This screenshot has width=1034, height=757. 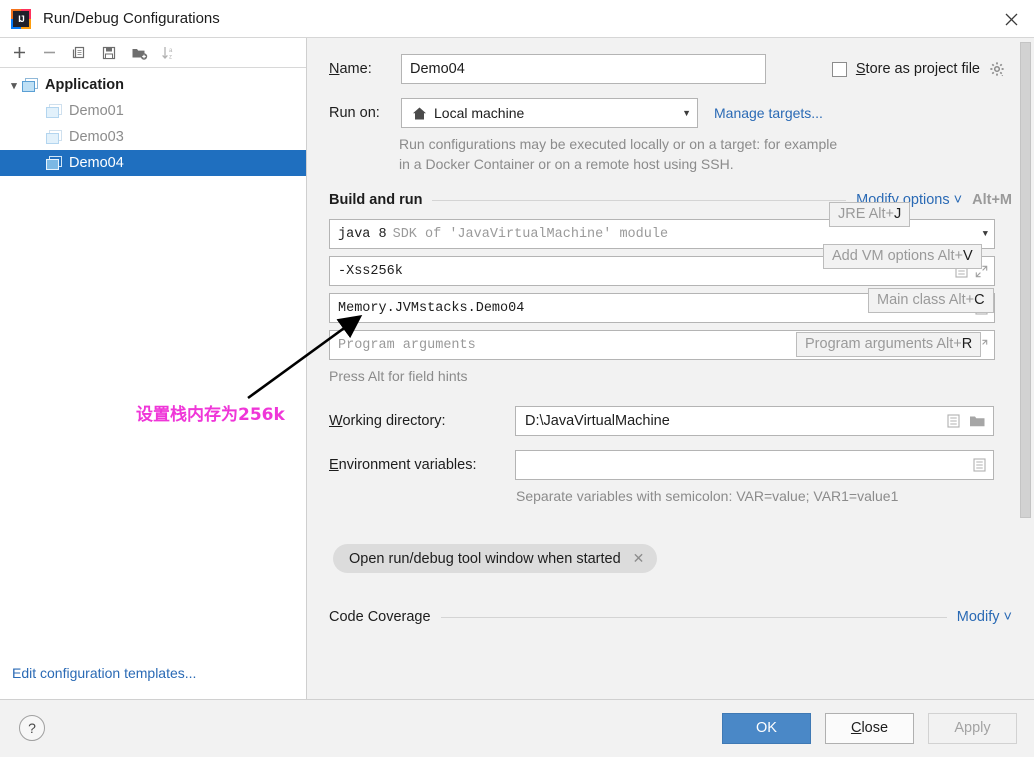 What do you see at coordinates (754, 421) in the screenshot?
I see `working-directory-field: D:\JavaVirtualMachine` at bounding box center [754, 421].